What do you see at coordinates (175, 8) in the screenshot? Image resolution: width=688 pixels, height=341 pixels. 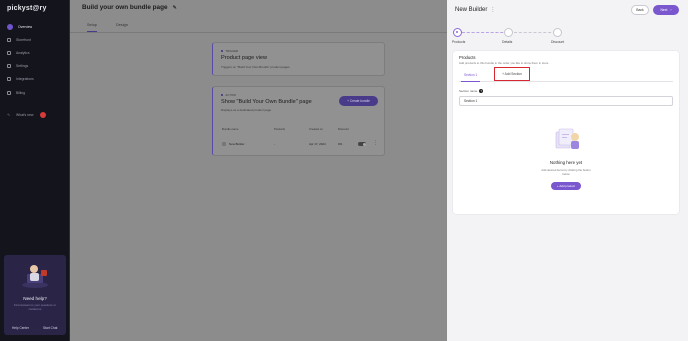 I see `pencil-icon: ✎` at bounding box center [175, 8].